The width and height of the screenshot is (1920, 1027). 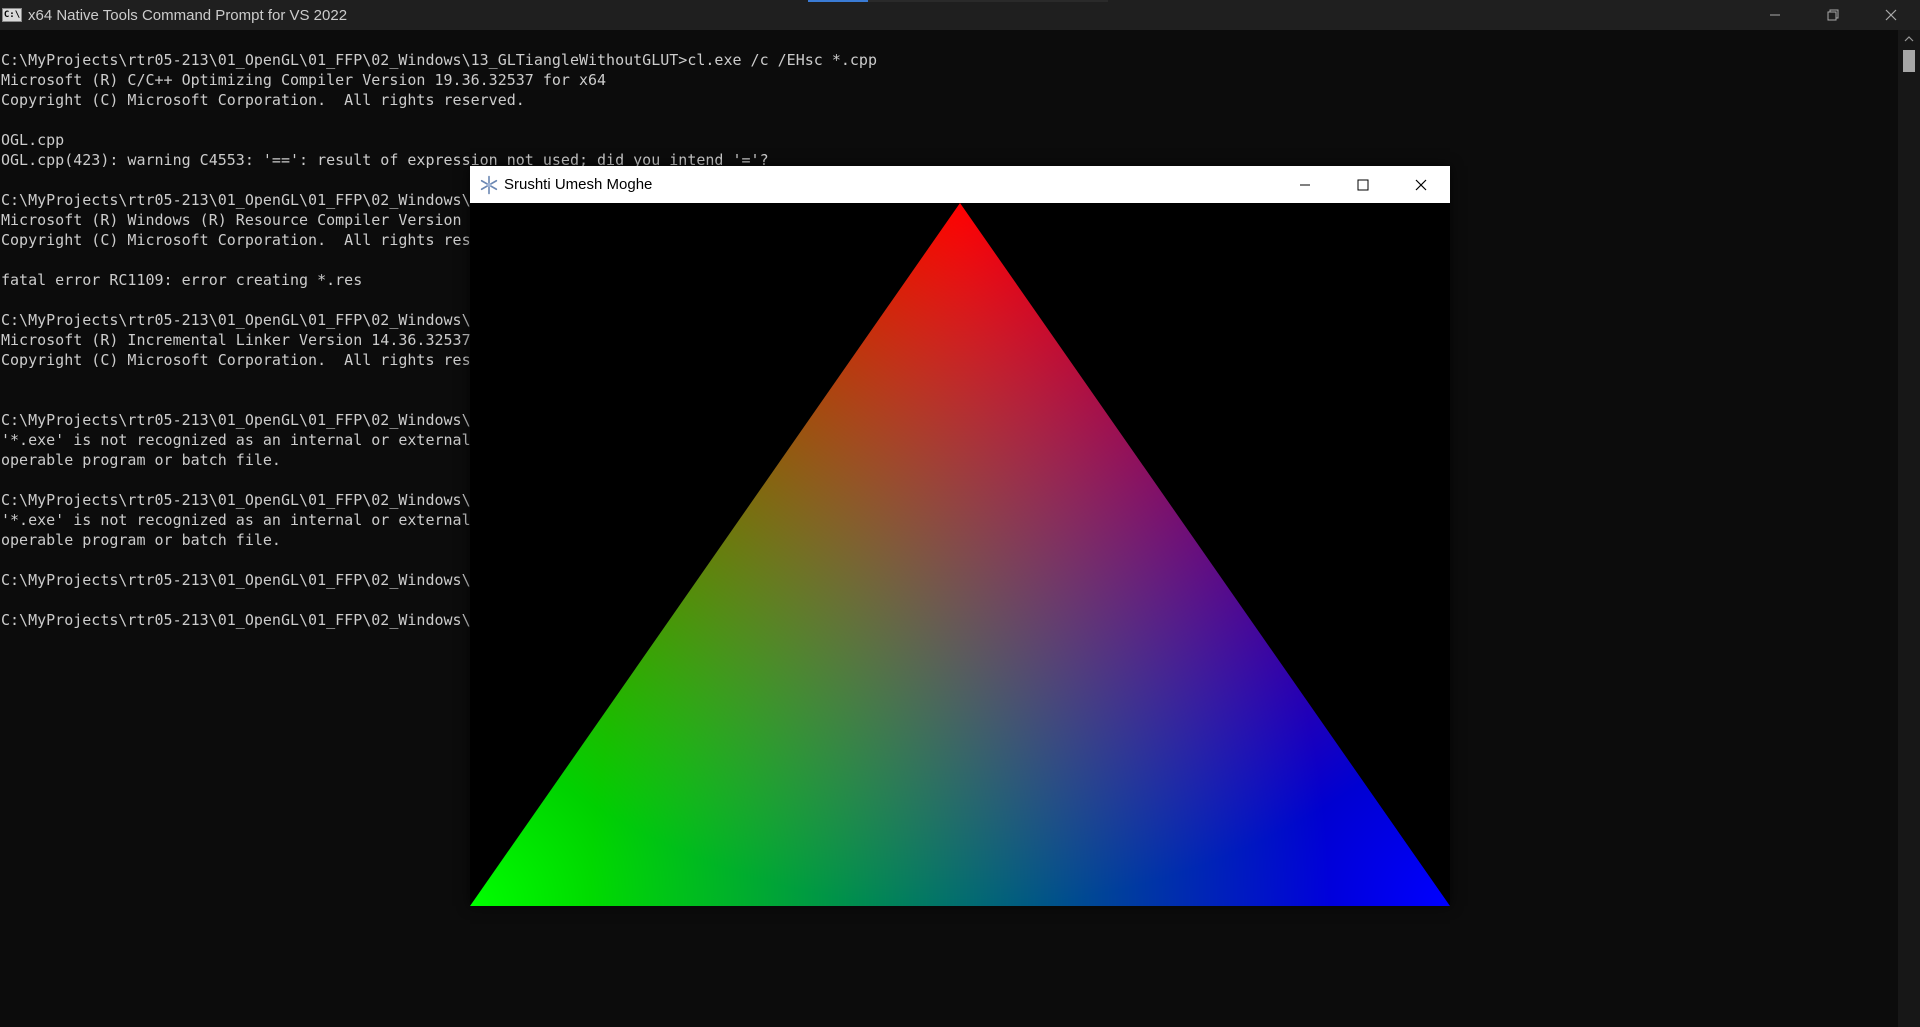 What do you see at coordinates (960, 184) in the screenshot?
I see `opengl-titlebar: Srushti Umesh Moghe` at bounding box center [960, 184].